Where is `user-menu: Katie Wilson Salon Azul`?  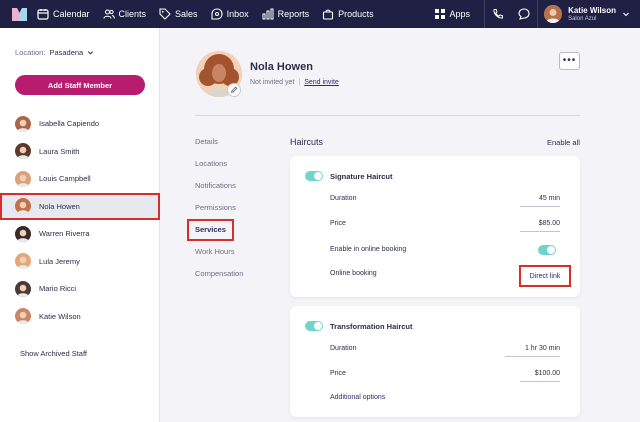
user-menu: Katie Wilson Salon Azul is located at coordinates (587, 14).